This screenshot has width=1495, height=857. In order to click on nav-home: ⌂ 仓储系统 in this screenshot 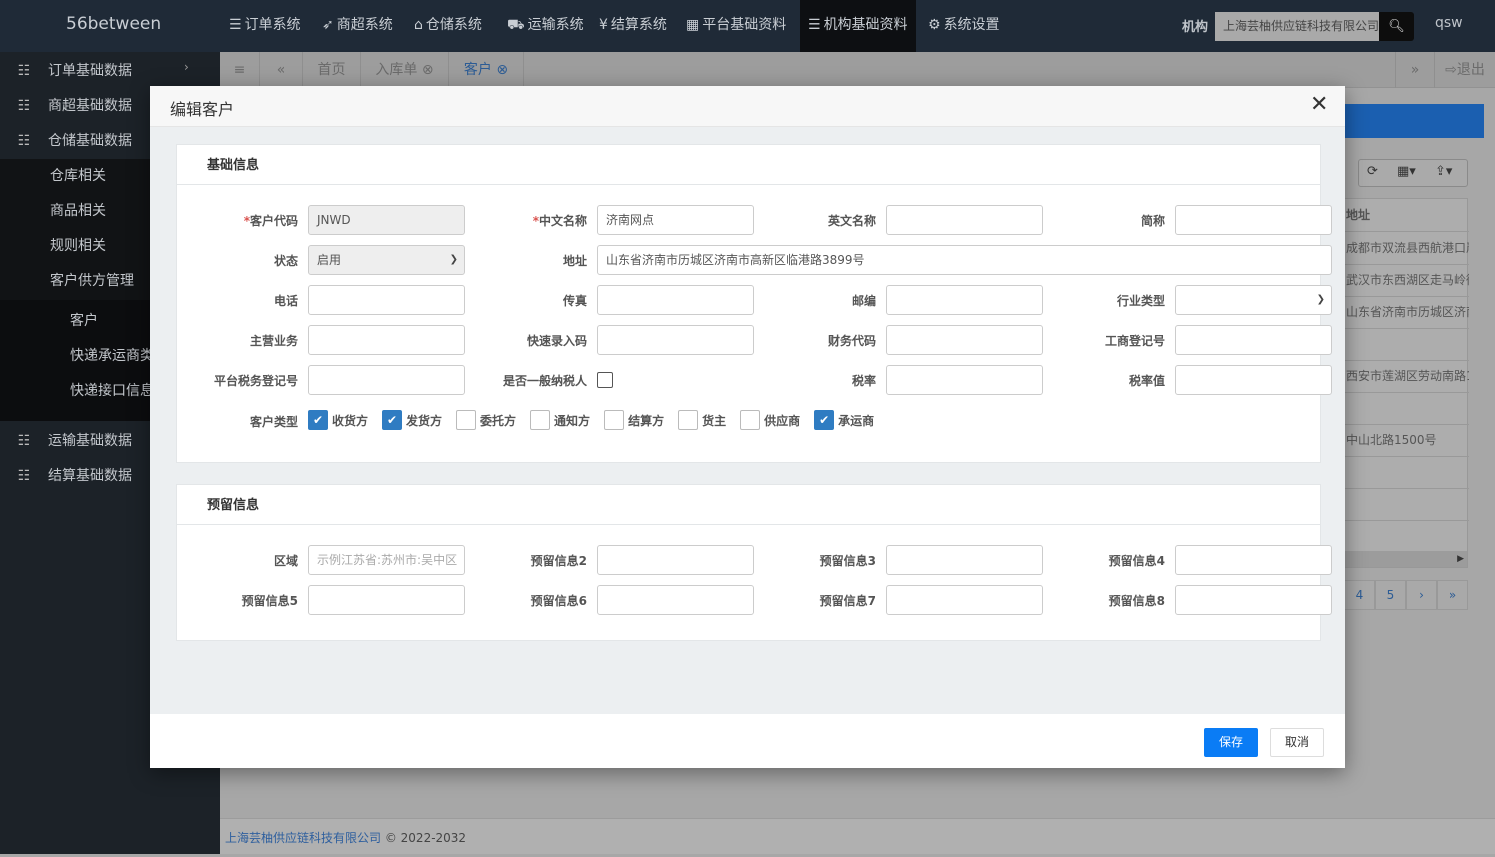, I will do `click(448, 26)`.